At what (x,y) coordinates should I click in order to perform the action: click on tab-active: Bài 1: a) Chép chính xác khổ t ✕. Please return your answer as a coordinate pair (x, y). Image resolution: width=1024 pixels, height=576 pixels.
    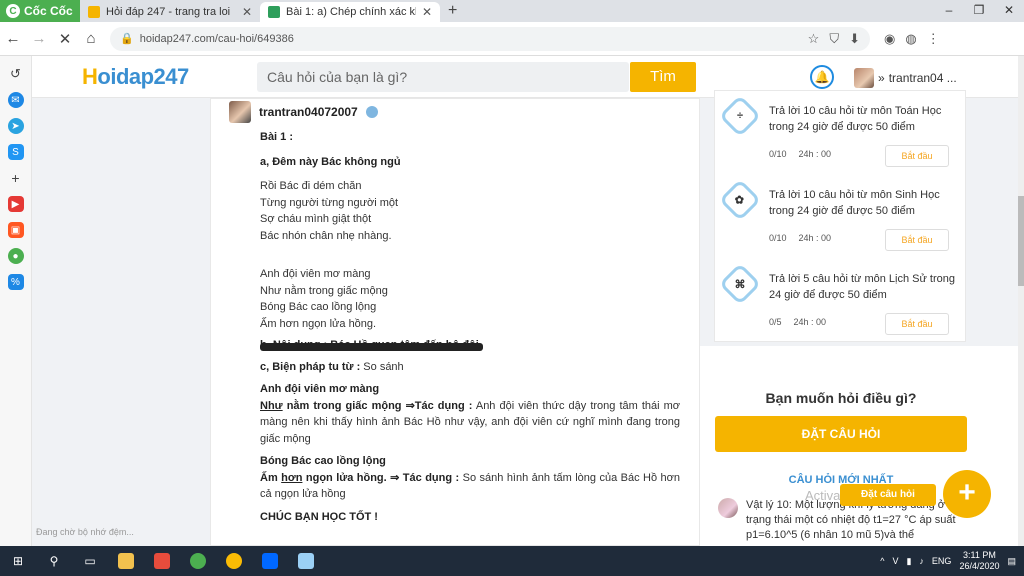
    Looking at the image, I should click on (350, 12).